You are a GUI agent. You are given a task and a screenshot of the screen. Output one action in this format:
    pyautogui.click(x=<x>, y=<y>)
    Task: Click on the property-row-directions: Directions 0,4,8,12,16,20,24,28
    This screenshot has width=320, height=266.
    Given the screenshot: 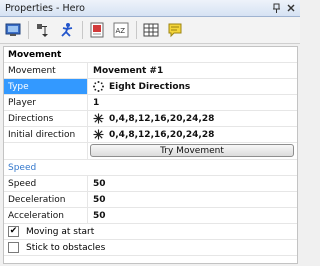 What is the action you would take?
    pyautogui.click(x=150, y=119)
    